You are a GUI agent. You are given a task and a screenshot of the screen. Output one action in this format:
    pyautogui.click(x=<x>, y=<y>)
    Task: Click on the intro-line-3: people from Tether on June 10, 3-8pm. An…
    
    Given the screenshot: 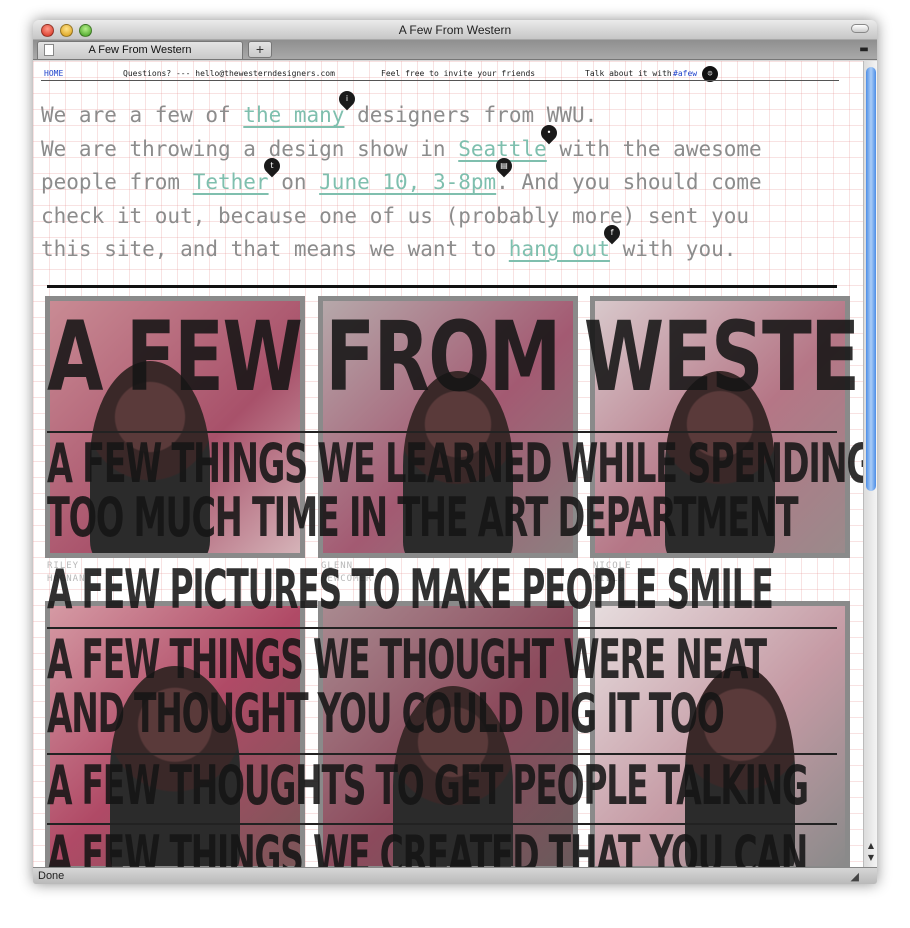 What is the action you would take?
    pyautogui.click(x=441, y=183)
    